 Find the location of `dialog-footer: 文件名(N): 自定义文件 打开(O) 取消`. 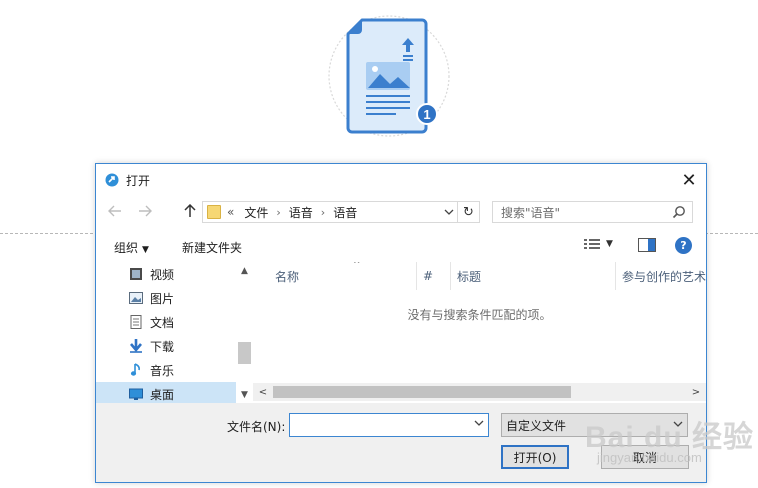

dialog-footer: 文件名(N): 自定义文件 打开(O) 取消 is located at coordinates (401, 442).